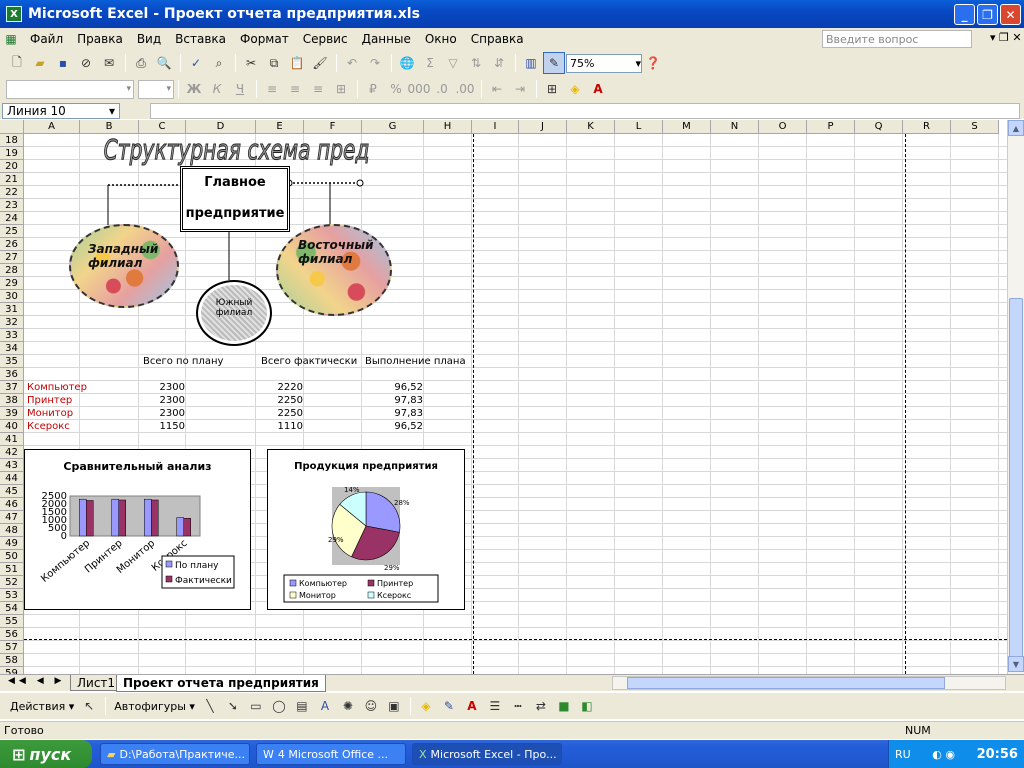 This screenshot has width=1024, height=768. I want to click on row-header-49: 49, so click(12, 543).